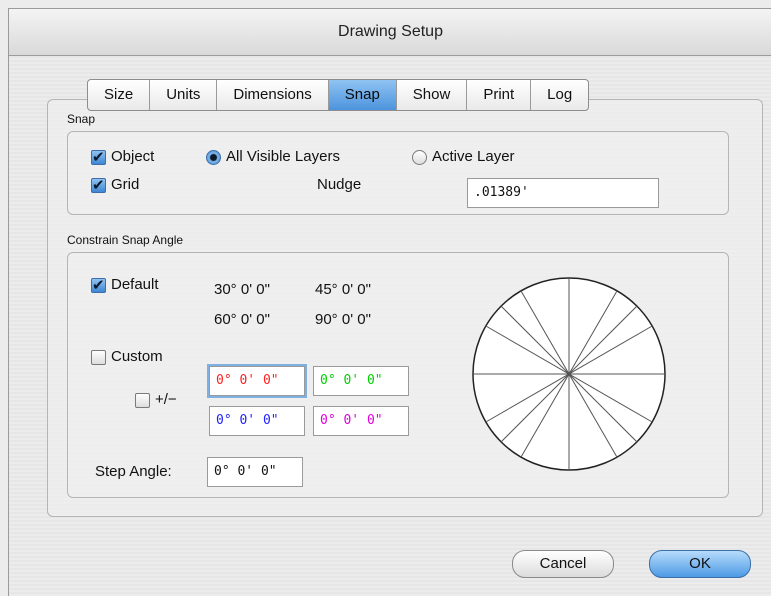 The width and height of the screenshot is (771, 596). What do you see at coordinates (242, 289) in the screenshot?
I see `angle-30-text: 30° 0' 0"` at bounding box center [242, 289].